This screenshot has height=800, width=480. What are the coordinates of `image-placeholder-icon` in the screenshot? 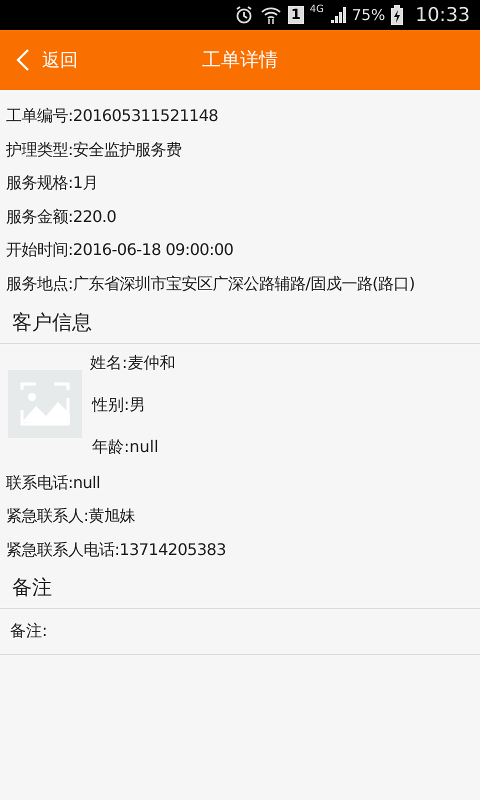 It's located at (45, 404).